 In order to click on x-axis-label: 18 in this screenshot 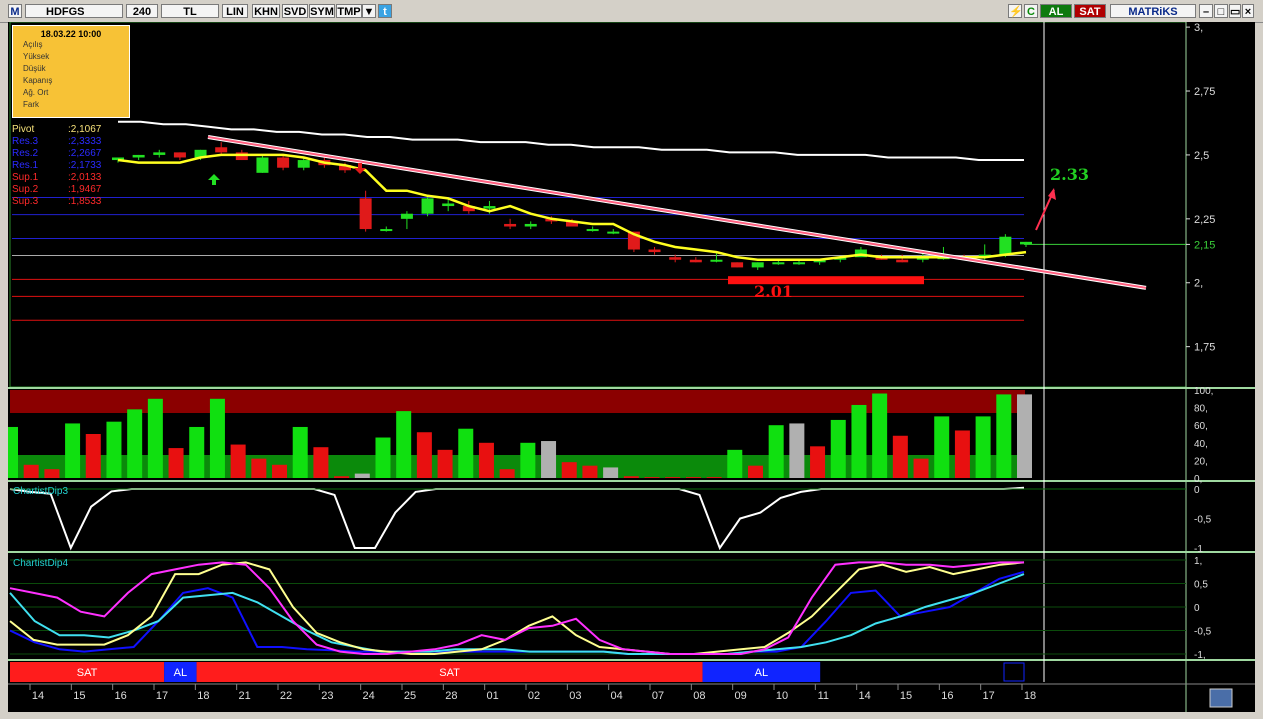, I will do `click(1030, 696)`.